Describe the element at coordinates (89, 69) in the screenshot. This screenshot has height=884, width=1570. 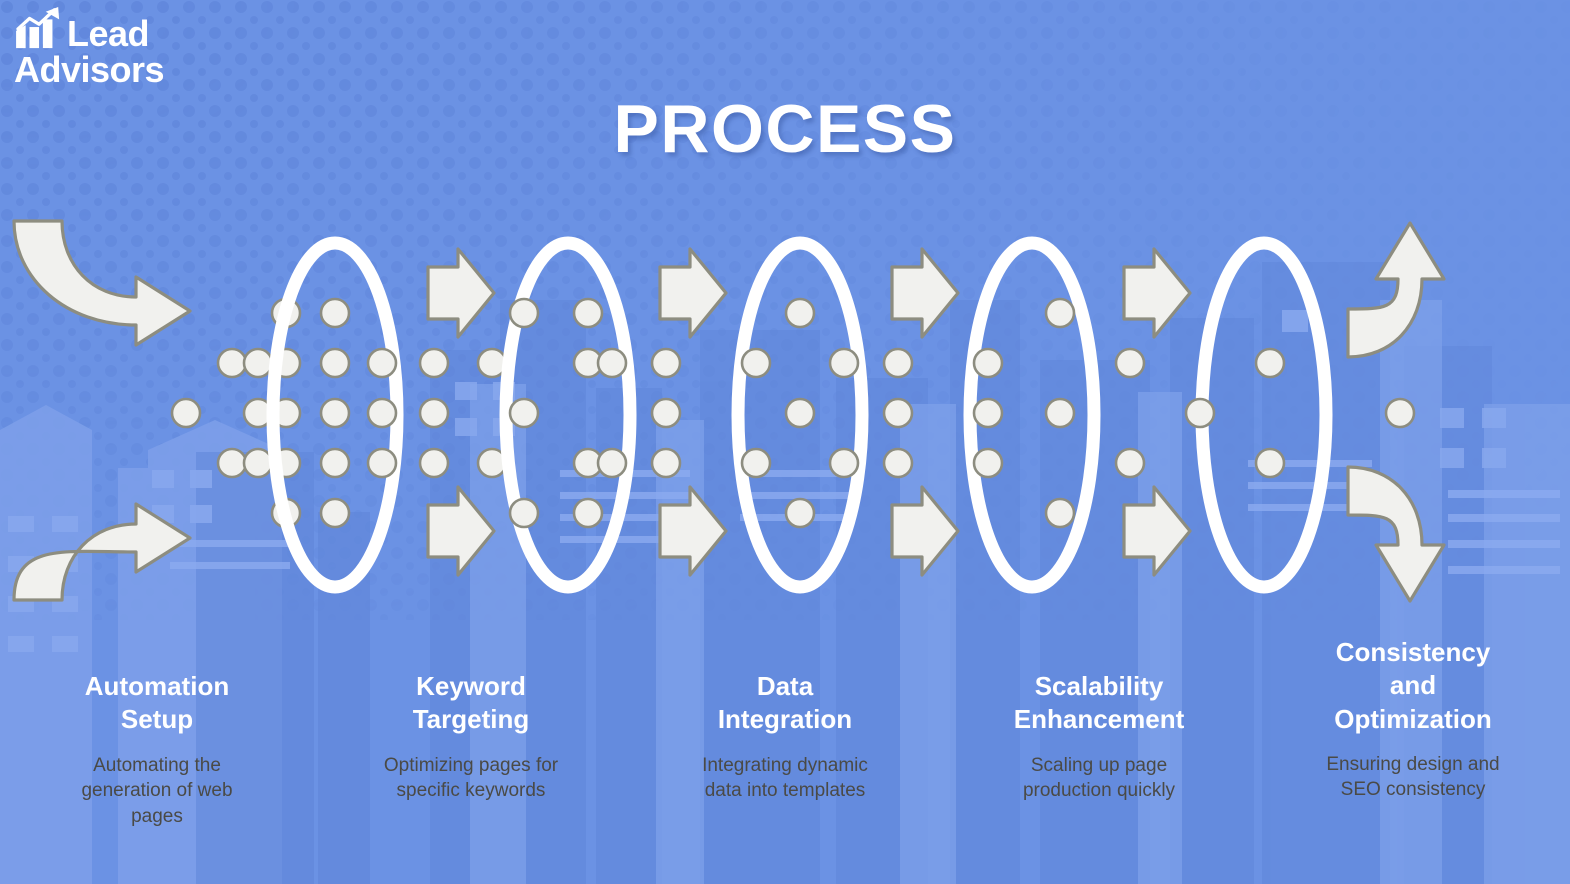
I see `brand-name-line2: Advisors` at that location.